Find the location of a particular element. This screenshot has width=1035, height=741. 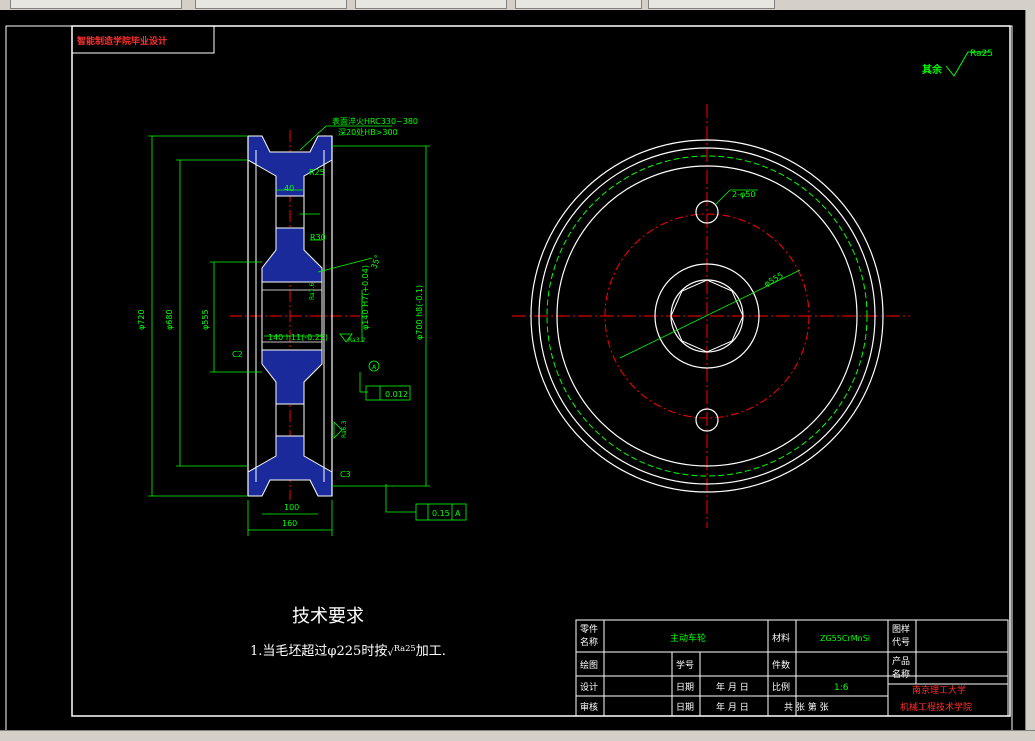

label-scale: 比例 is located at coordinates (781, 687).